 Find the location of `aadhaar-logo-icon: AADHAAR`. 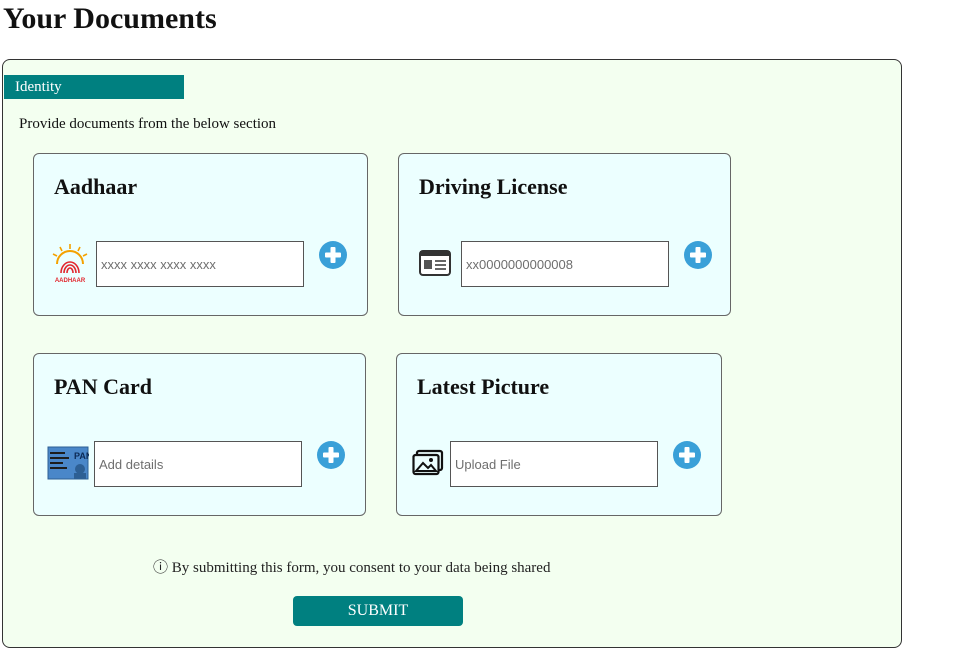

aadhaar-logo-icon: AADHAAR is located at coordinates (70, 263).